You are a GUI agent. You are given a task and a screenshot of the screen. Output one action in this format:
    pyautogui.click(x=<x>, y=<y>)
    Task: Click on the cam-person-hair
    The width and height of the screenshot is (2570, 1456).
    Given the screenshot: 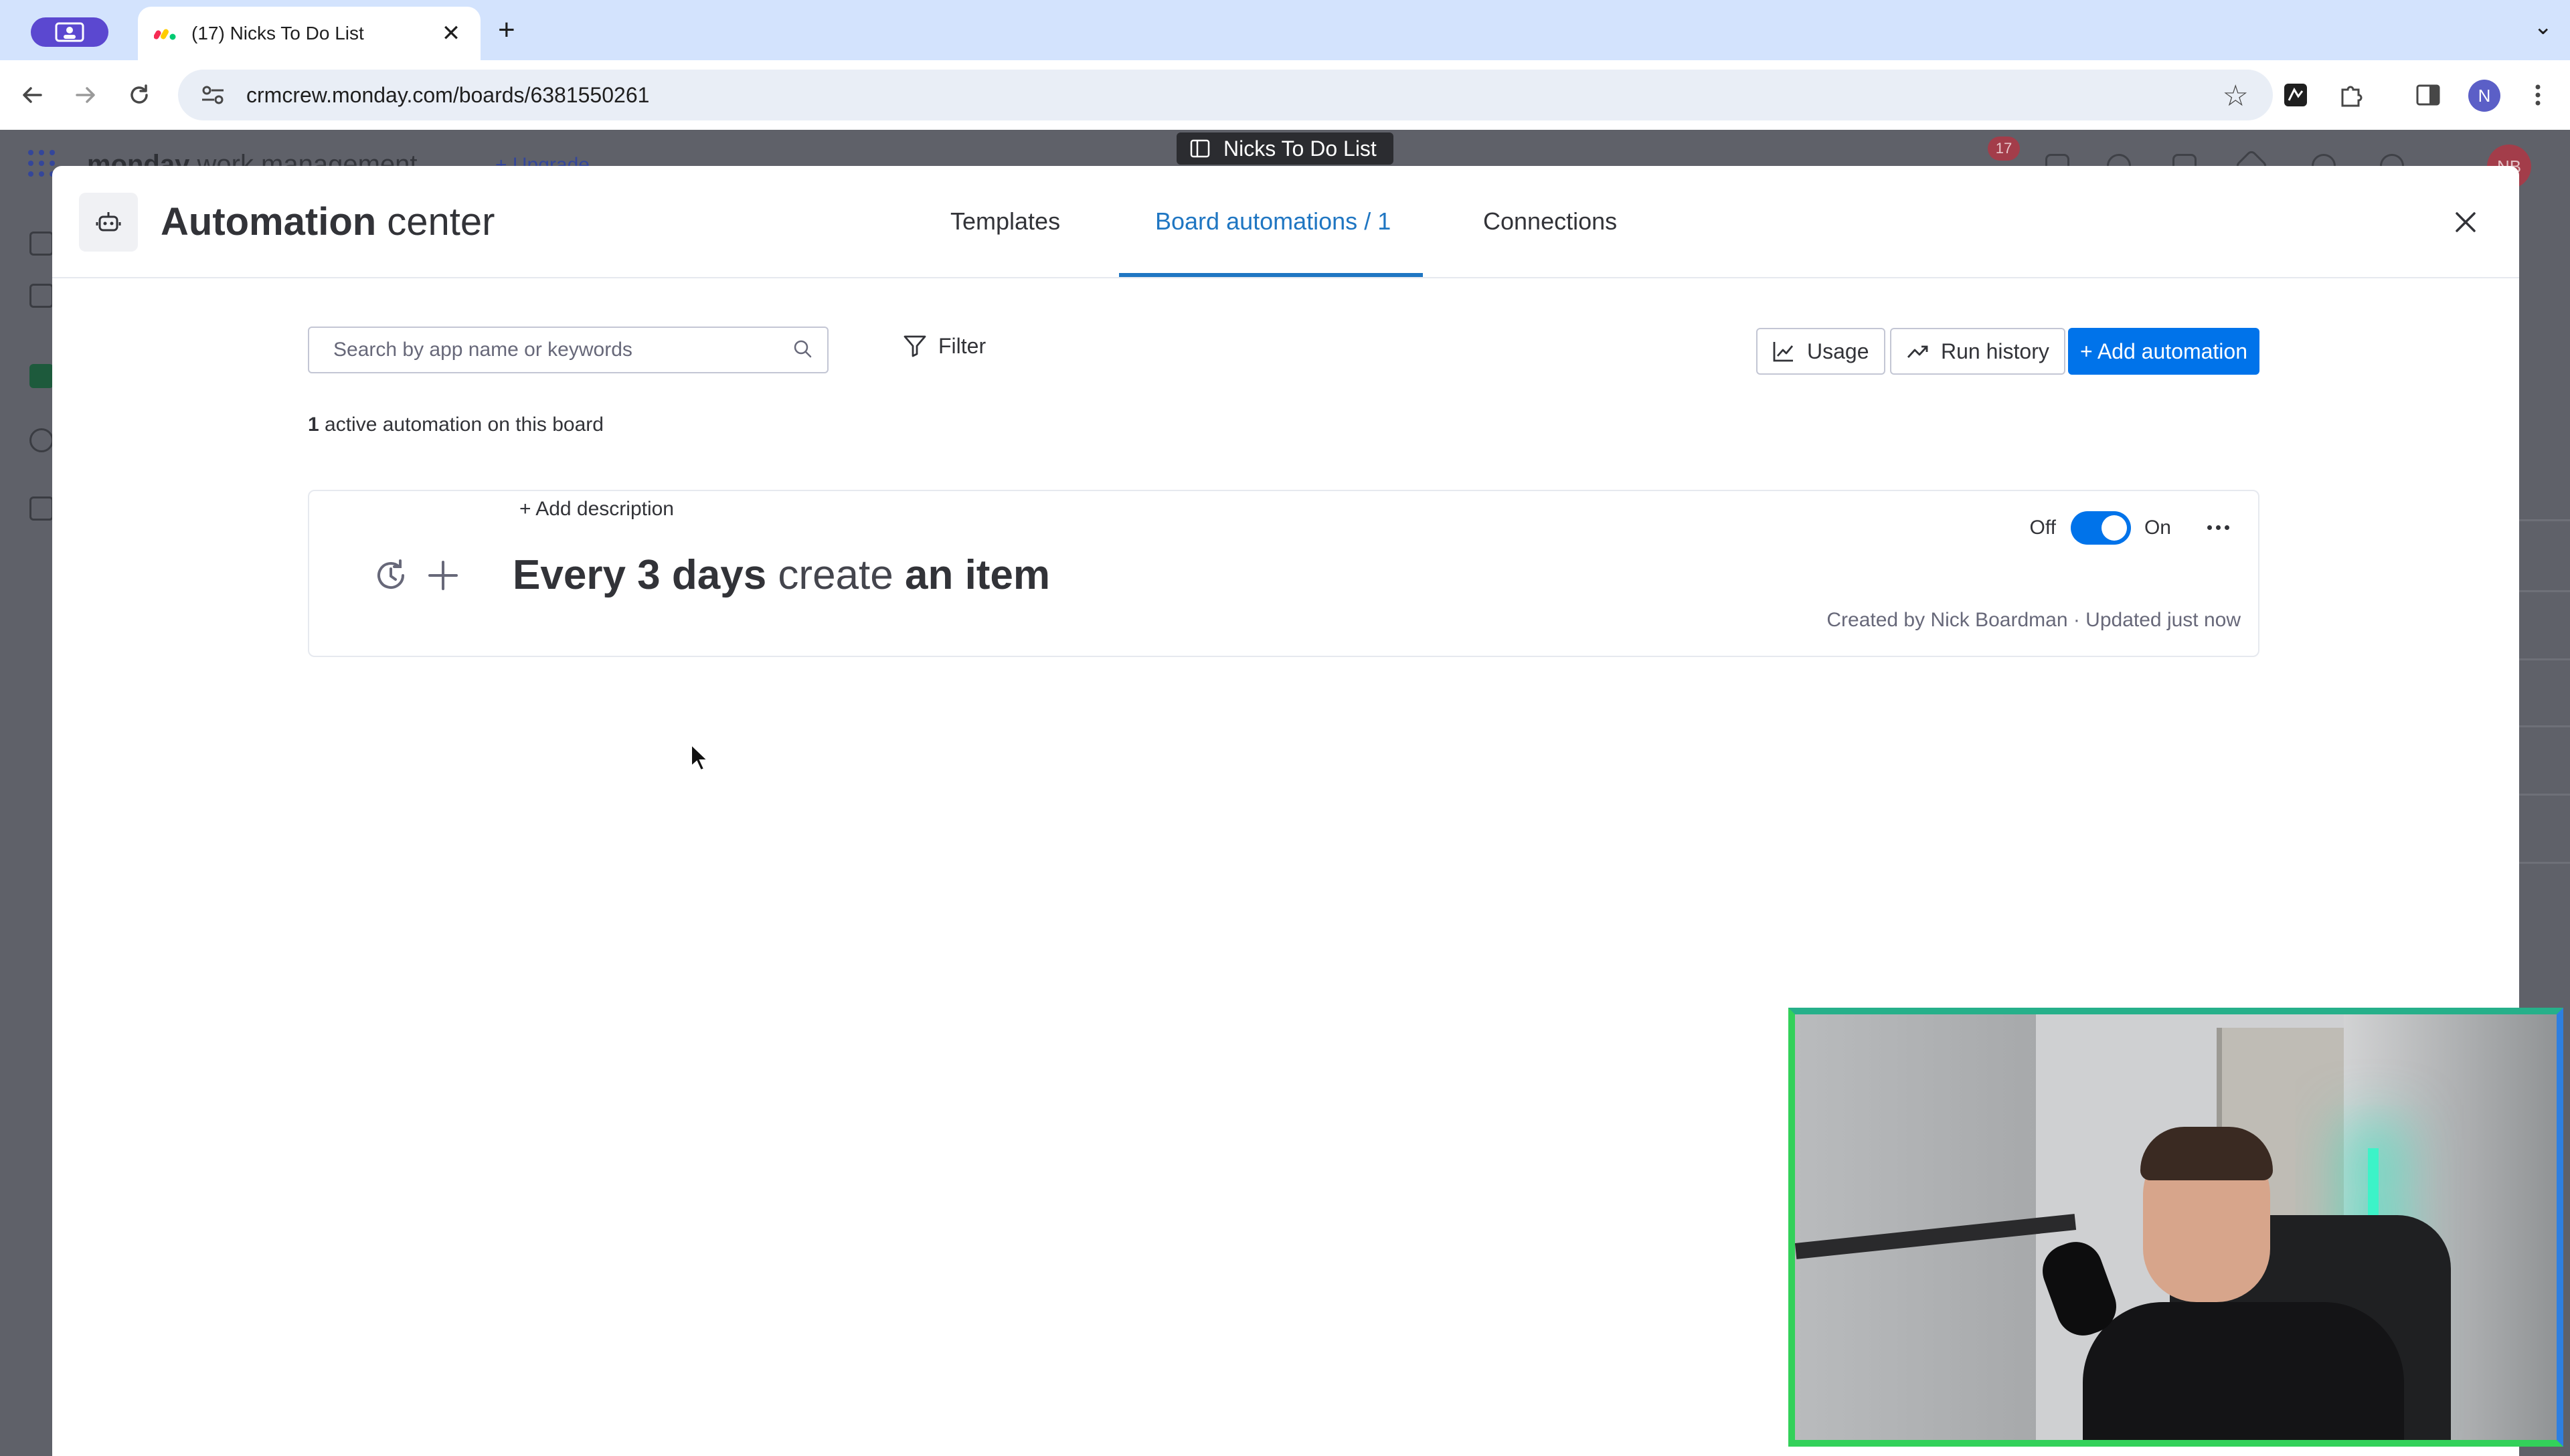 What is the action you would take?
    pyautogui.click(x=2206, y=1153)
    